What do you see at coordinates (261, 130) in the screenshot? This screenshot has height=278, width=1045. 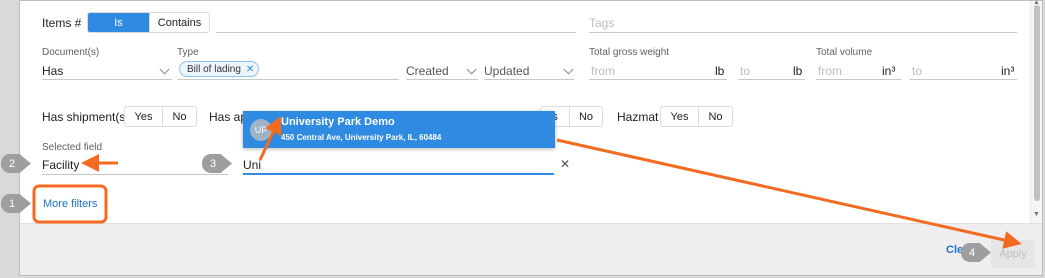 I see `avatar: UP` at bounding box center [261, 130].